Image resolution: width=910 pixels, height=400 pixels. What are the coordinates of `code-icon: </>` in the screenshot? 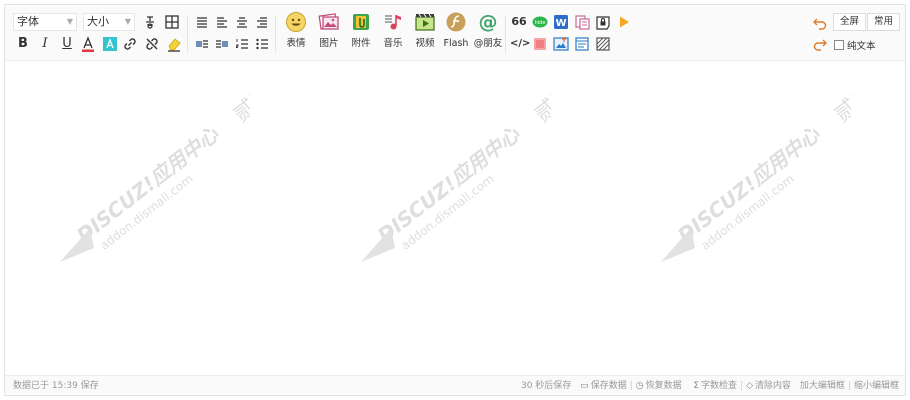 It's located at (520, 44).